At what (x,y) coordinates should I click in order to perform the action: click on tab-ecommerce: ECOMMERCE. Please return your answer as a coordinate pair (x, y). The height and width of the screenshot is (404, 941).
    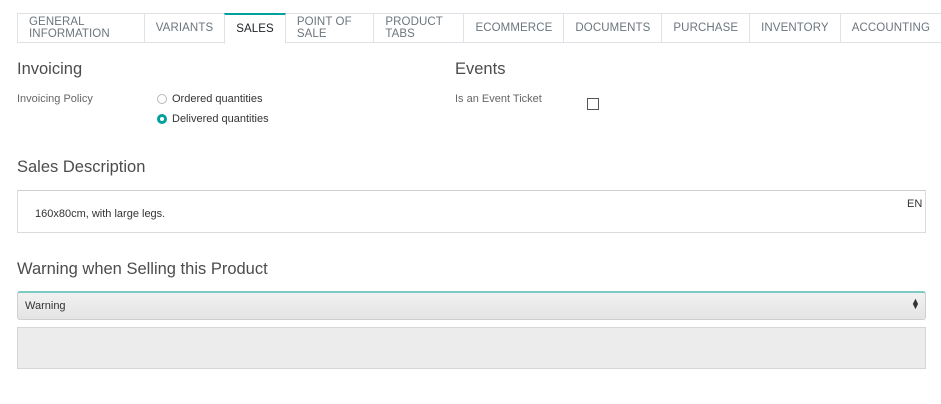
    Looking at the image, I should click on (514, 28).